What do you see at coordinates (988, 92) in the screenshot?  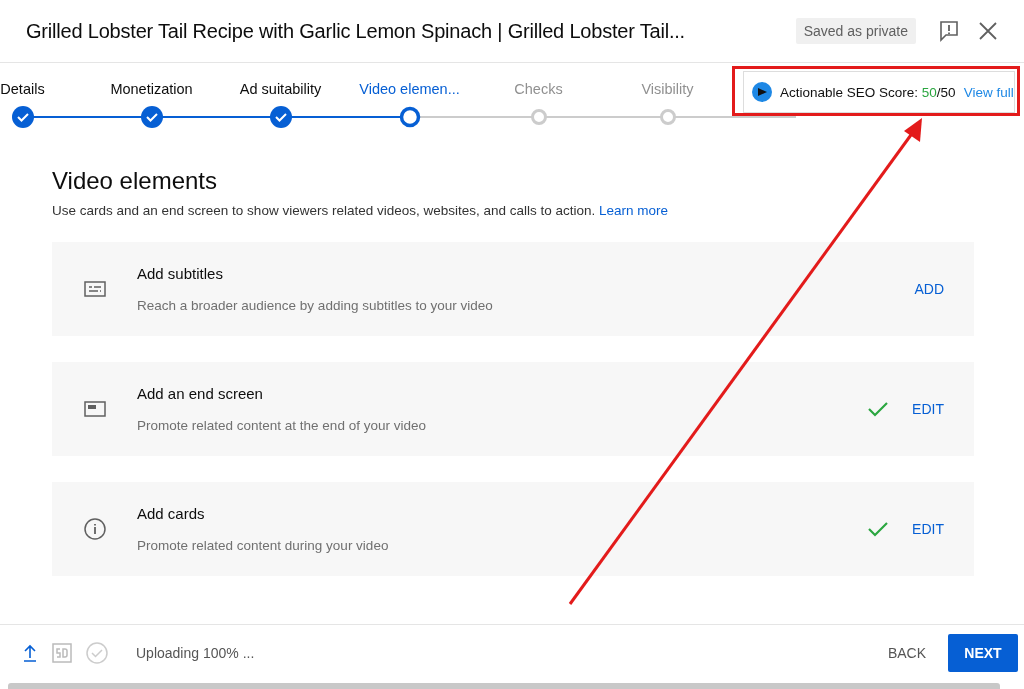 I see `view-full-link: View full` at bounding box center [988, 92].